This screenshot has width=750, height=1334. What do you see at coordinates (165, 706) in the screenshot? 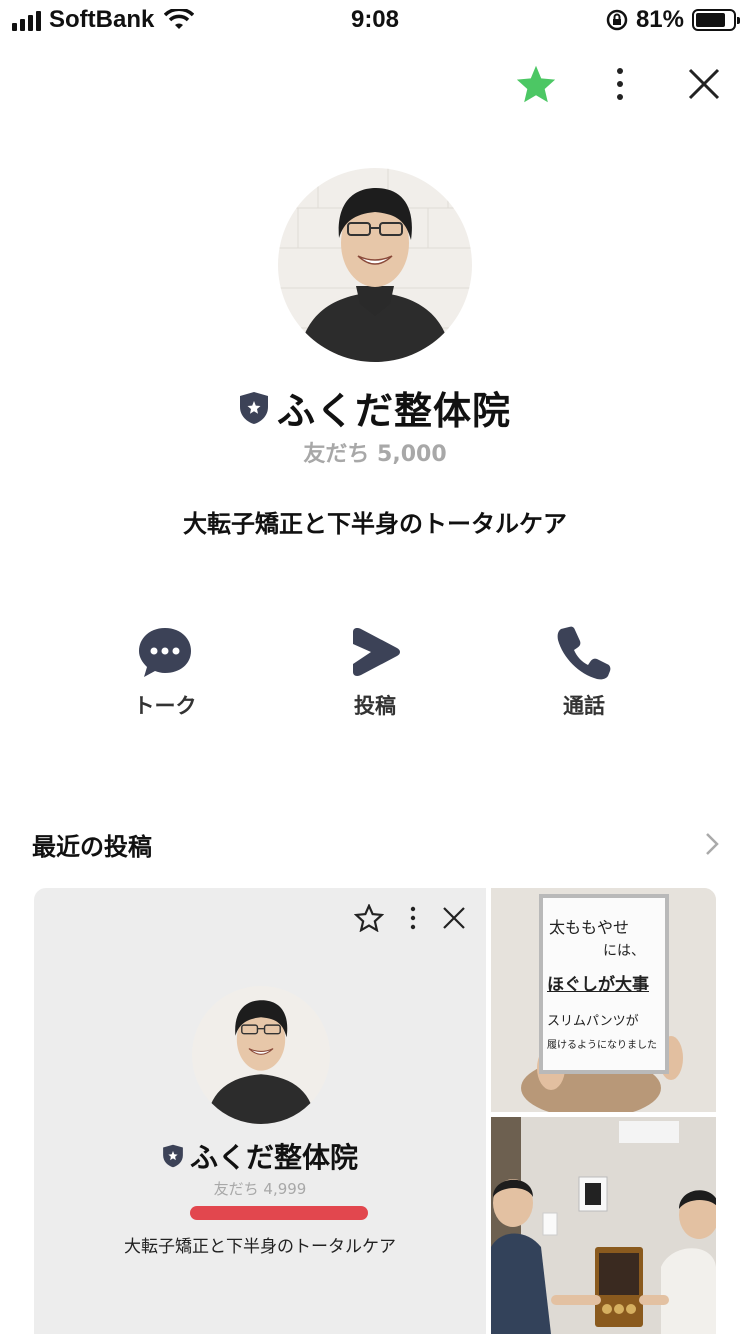
I see `talk-label: トーク` at bounding box center [165, 706].